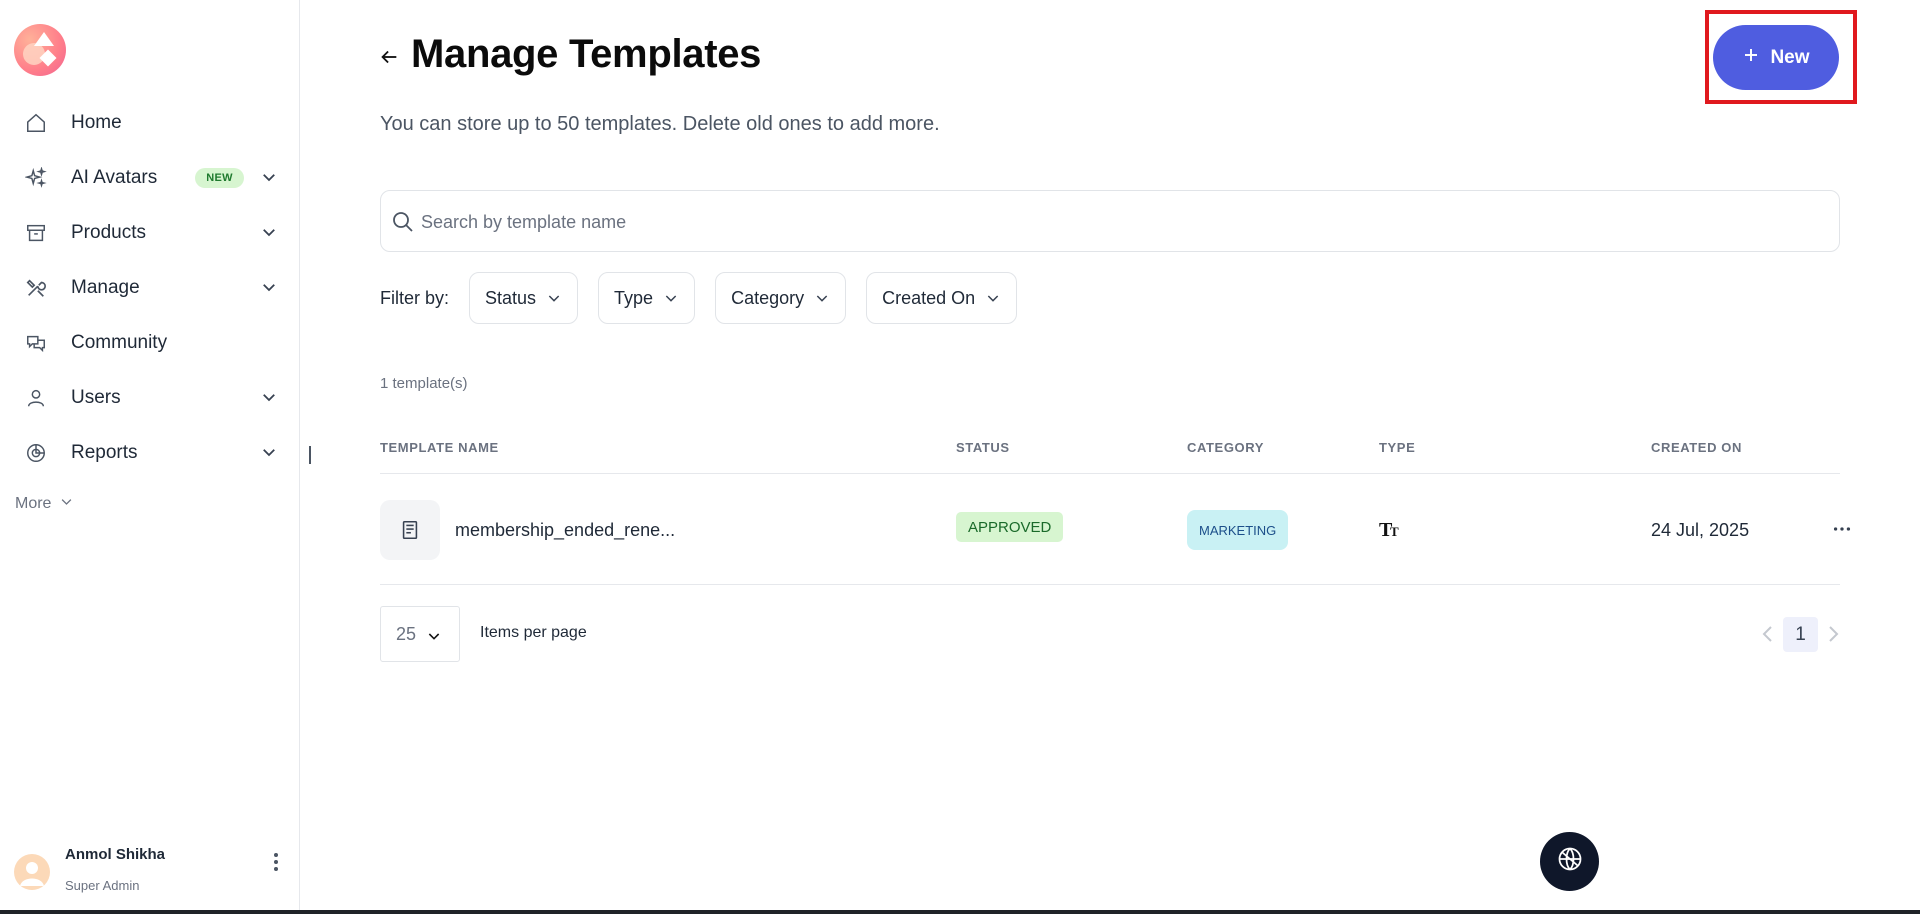 Image resolution: width=1920 pixels, height=914 pixels. I want to click on items-per-page-label: Items per page, so click(533, 632).